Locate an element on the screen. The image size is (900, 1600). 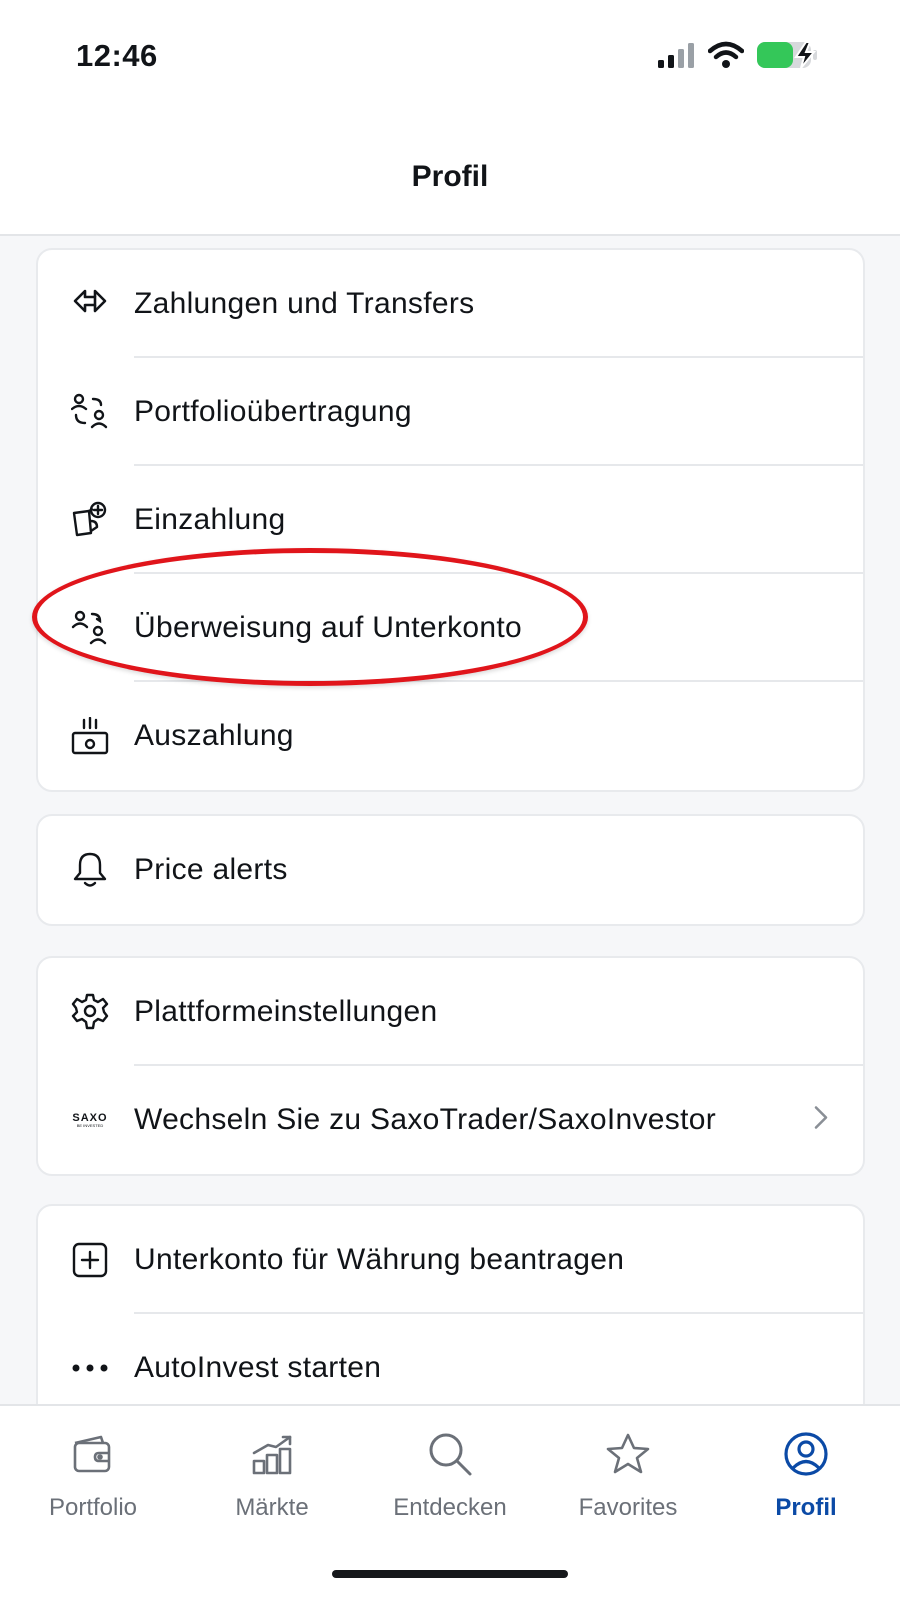
cash-withdraw-icon is located at coordinates (90, 736).